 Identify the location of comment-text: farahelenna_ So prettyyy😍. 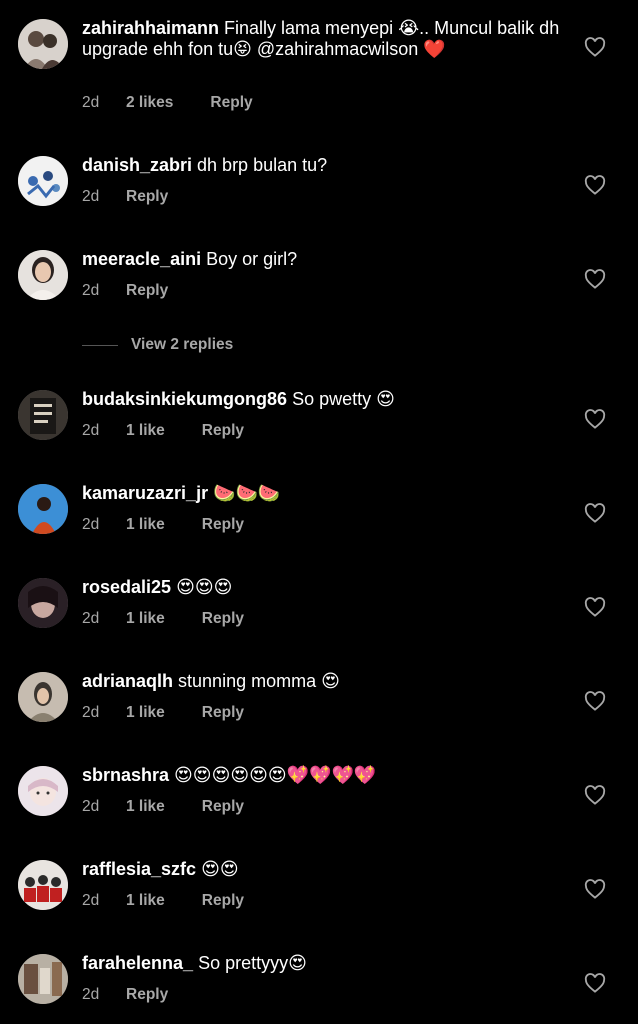
(327, 963).